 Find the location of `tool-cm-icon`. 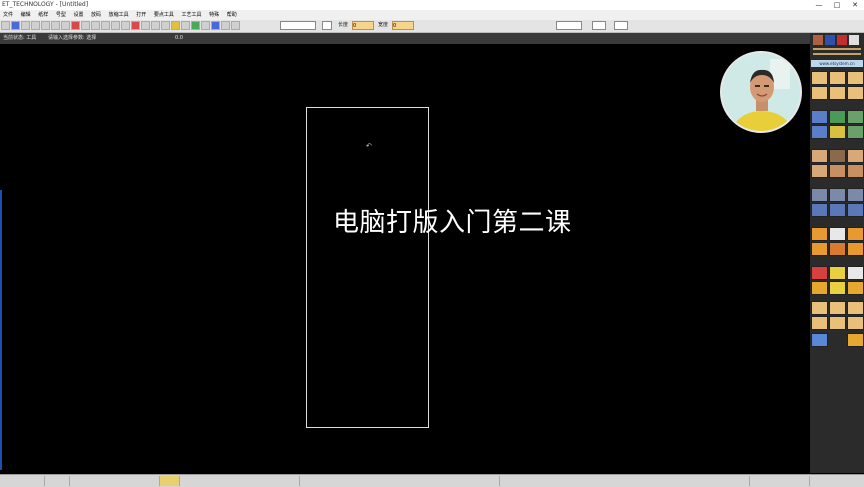

tool-cm-icon is located at coordinates (855, 340).